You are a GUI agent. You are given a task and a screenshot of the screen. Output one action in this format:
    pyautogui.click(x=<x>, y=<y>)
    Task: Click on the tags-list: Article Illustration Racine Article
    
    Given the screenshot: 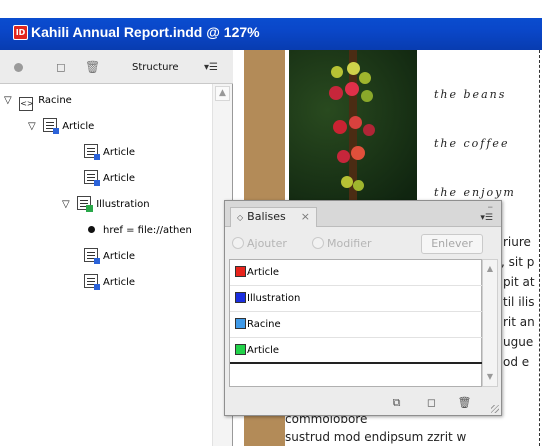 What is the action you would take?
    pyautogui.click(x=355, y=323)
    